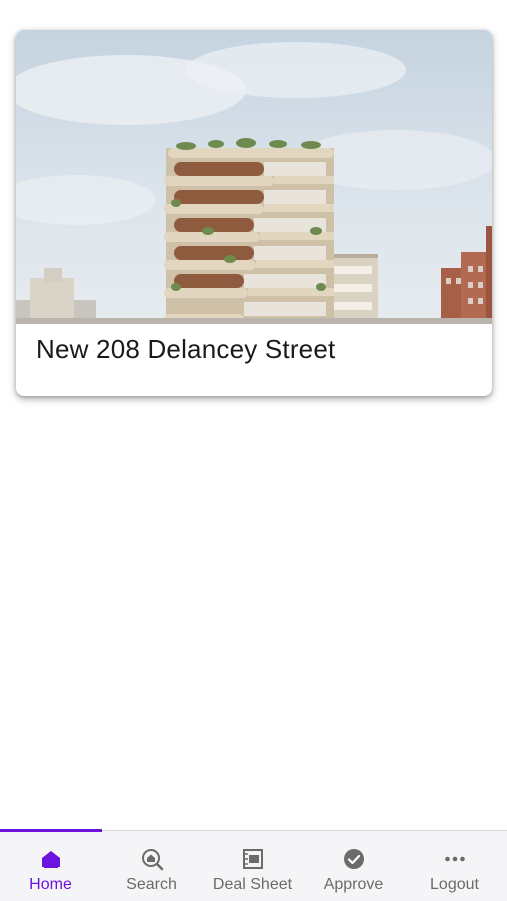 This screenshot has height=901, width=507. I want to click on nav-deal-sheet-label: Deal Sheet, so click(252, 884).